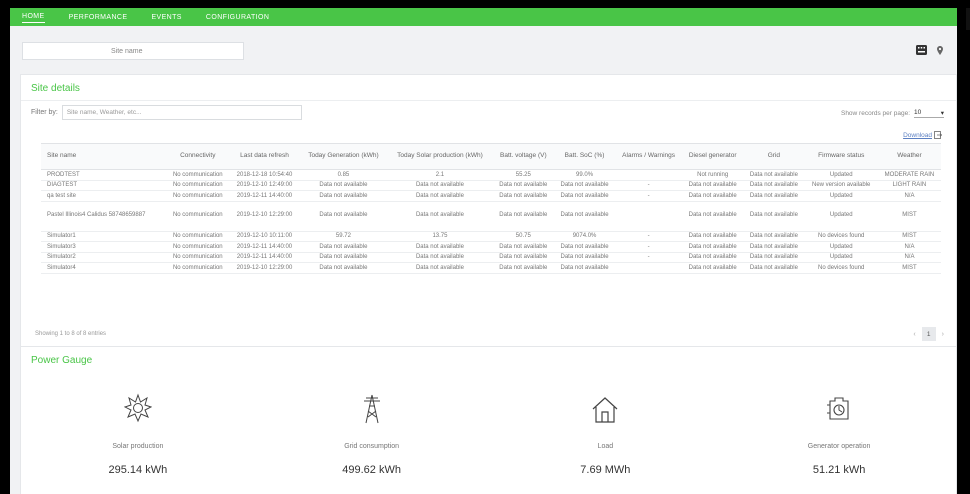  I want to click on table-cell: DIAGTEST, so click(104, 185).